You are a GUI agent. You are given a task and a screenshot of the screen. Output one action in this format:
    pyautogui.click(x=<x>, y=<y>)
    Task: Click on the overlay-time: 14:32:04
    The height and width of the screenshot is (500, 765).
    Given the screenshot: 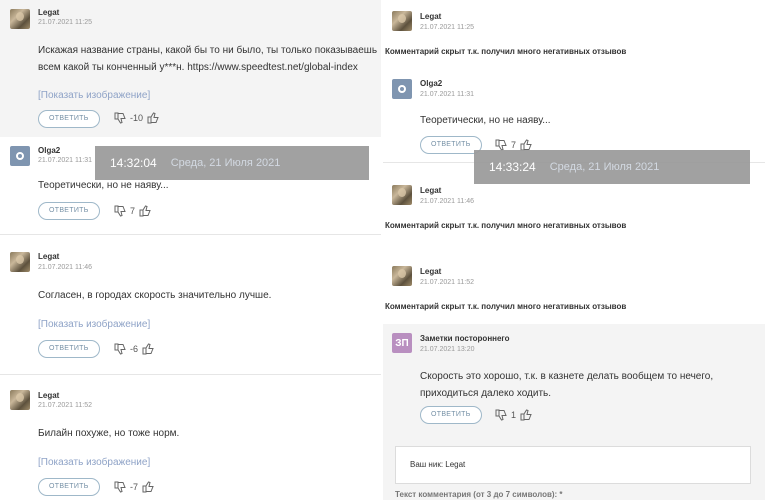 What is the action you would take?
    pyautogui.click(x=133, y=163)
    